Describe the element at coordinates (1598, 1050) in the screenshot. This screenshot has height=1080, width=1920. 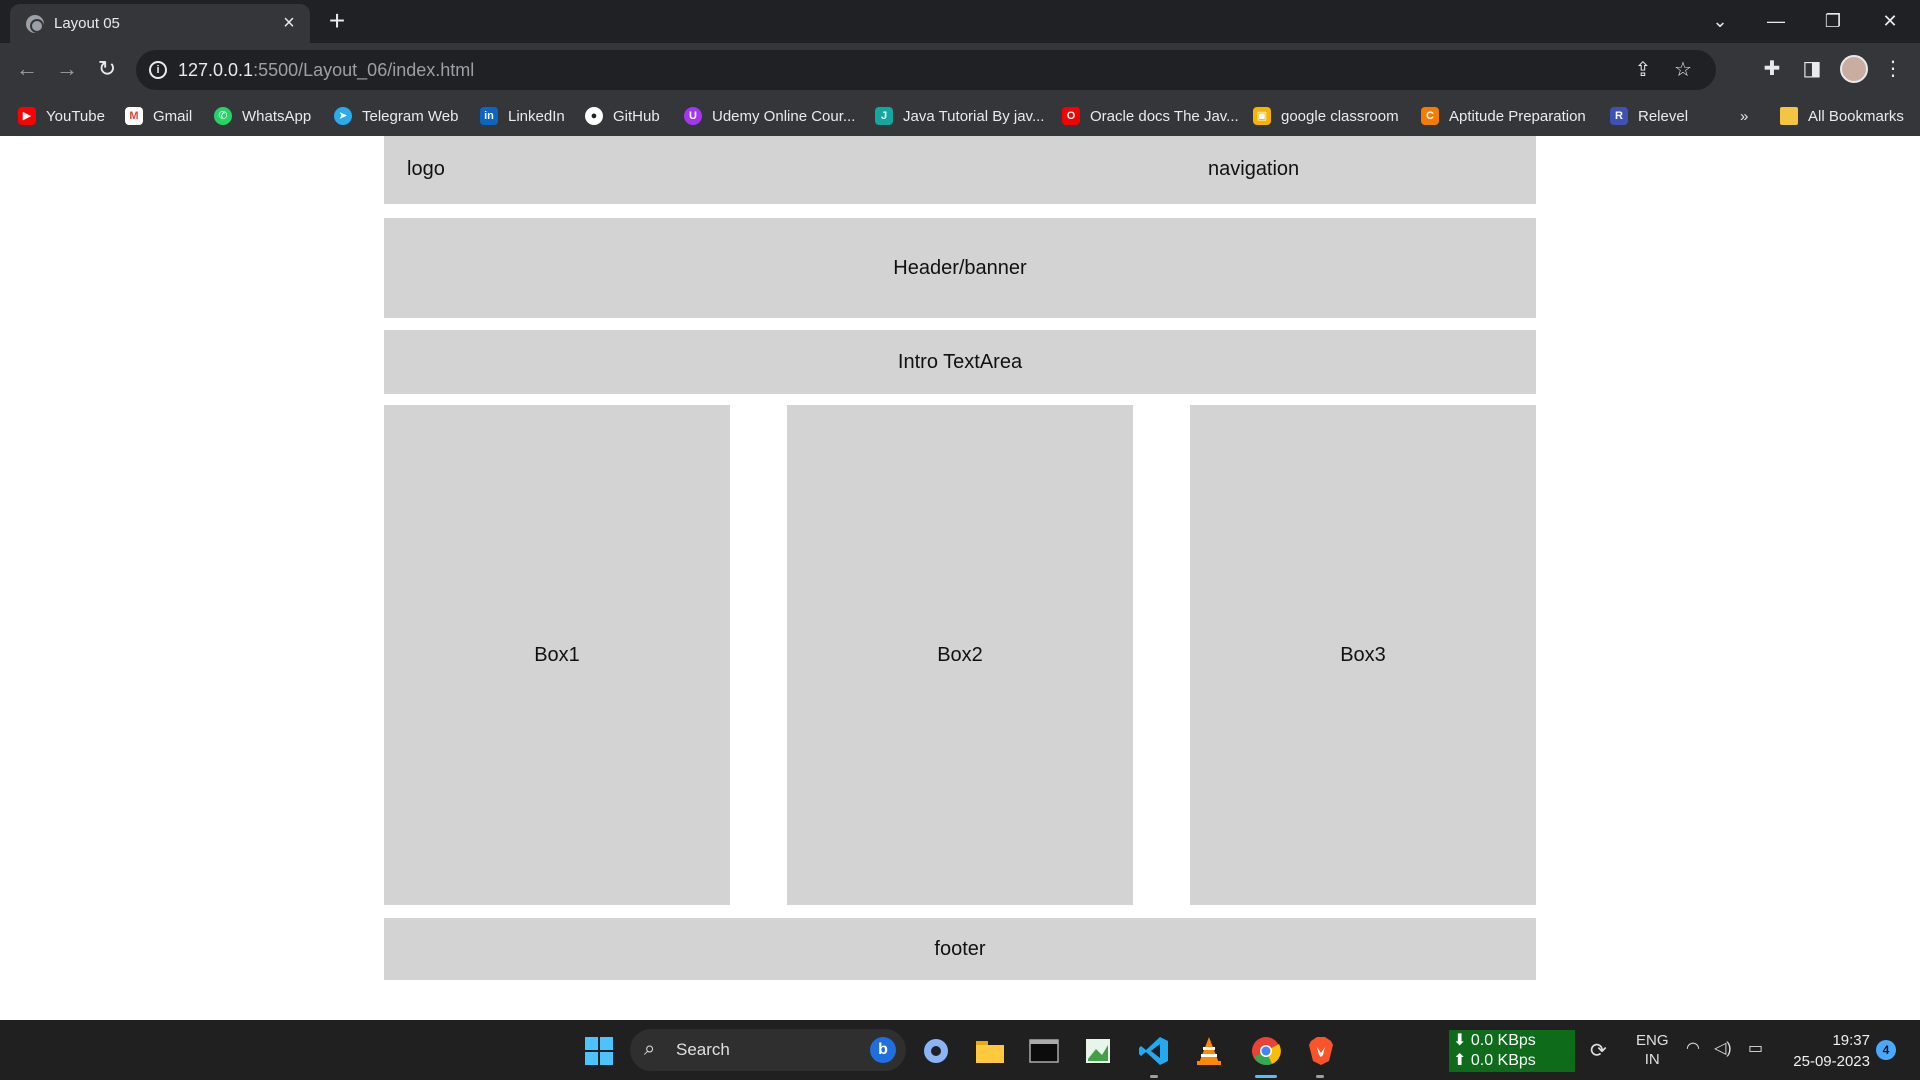
I see `sync-icon: ⟳` at that location.